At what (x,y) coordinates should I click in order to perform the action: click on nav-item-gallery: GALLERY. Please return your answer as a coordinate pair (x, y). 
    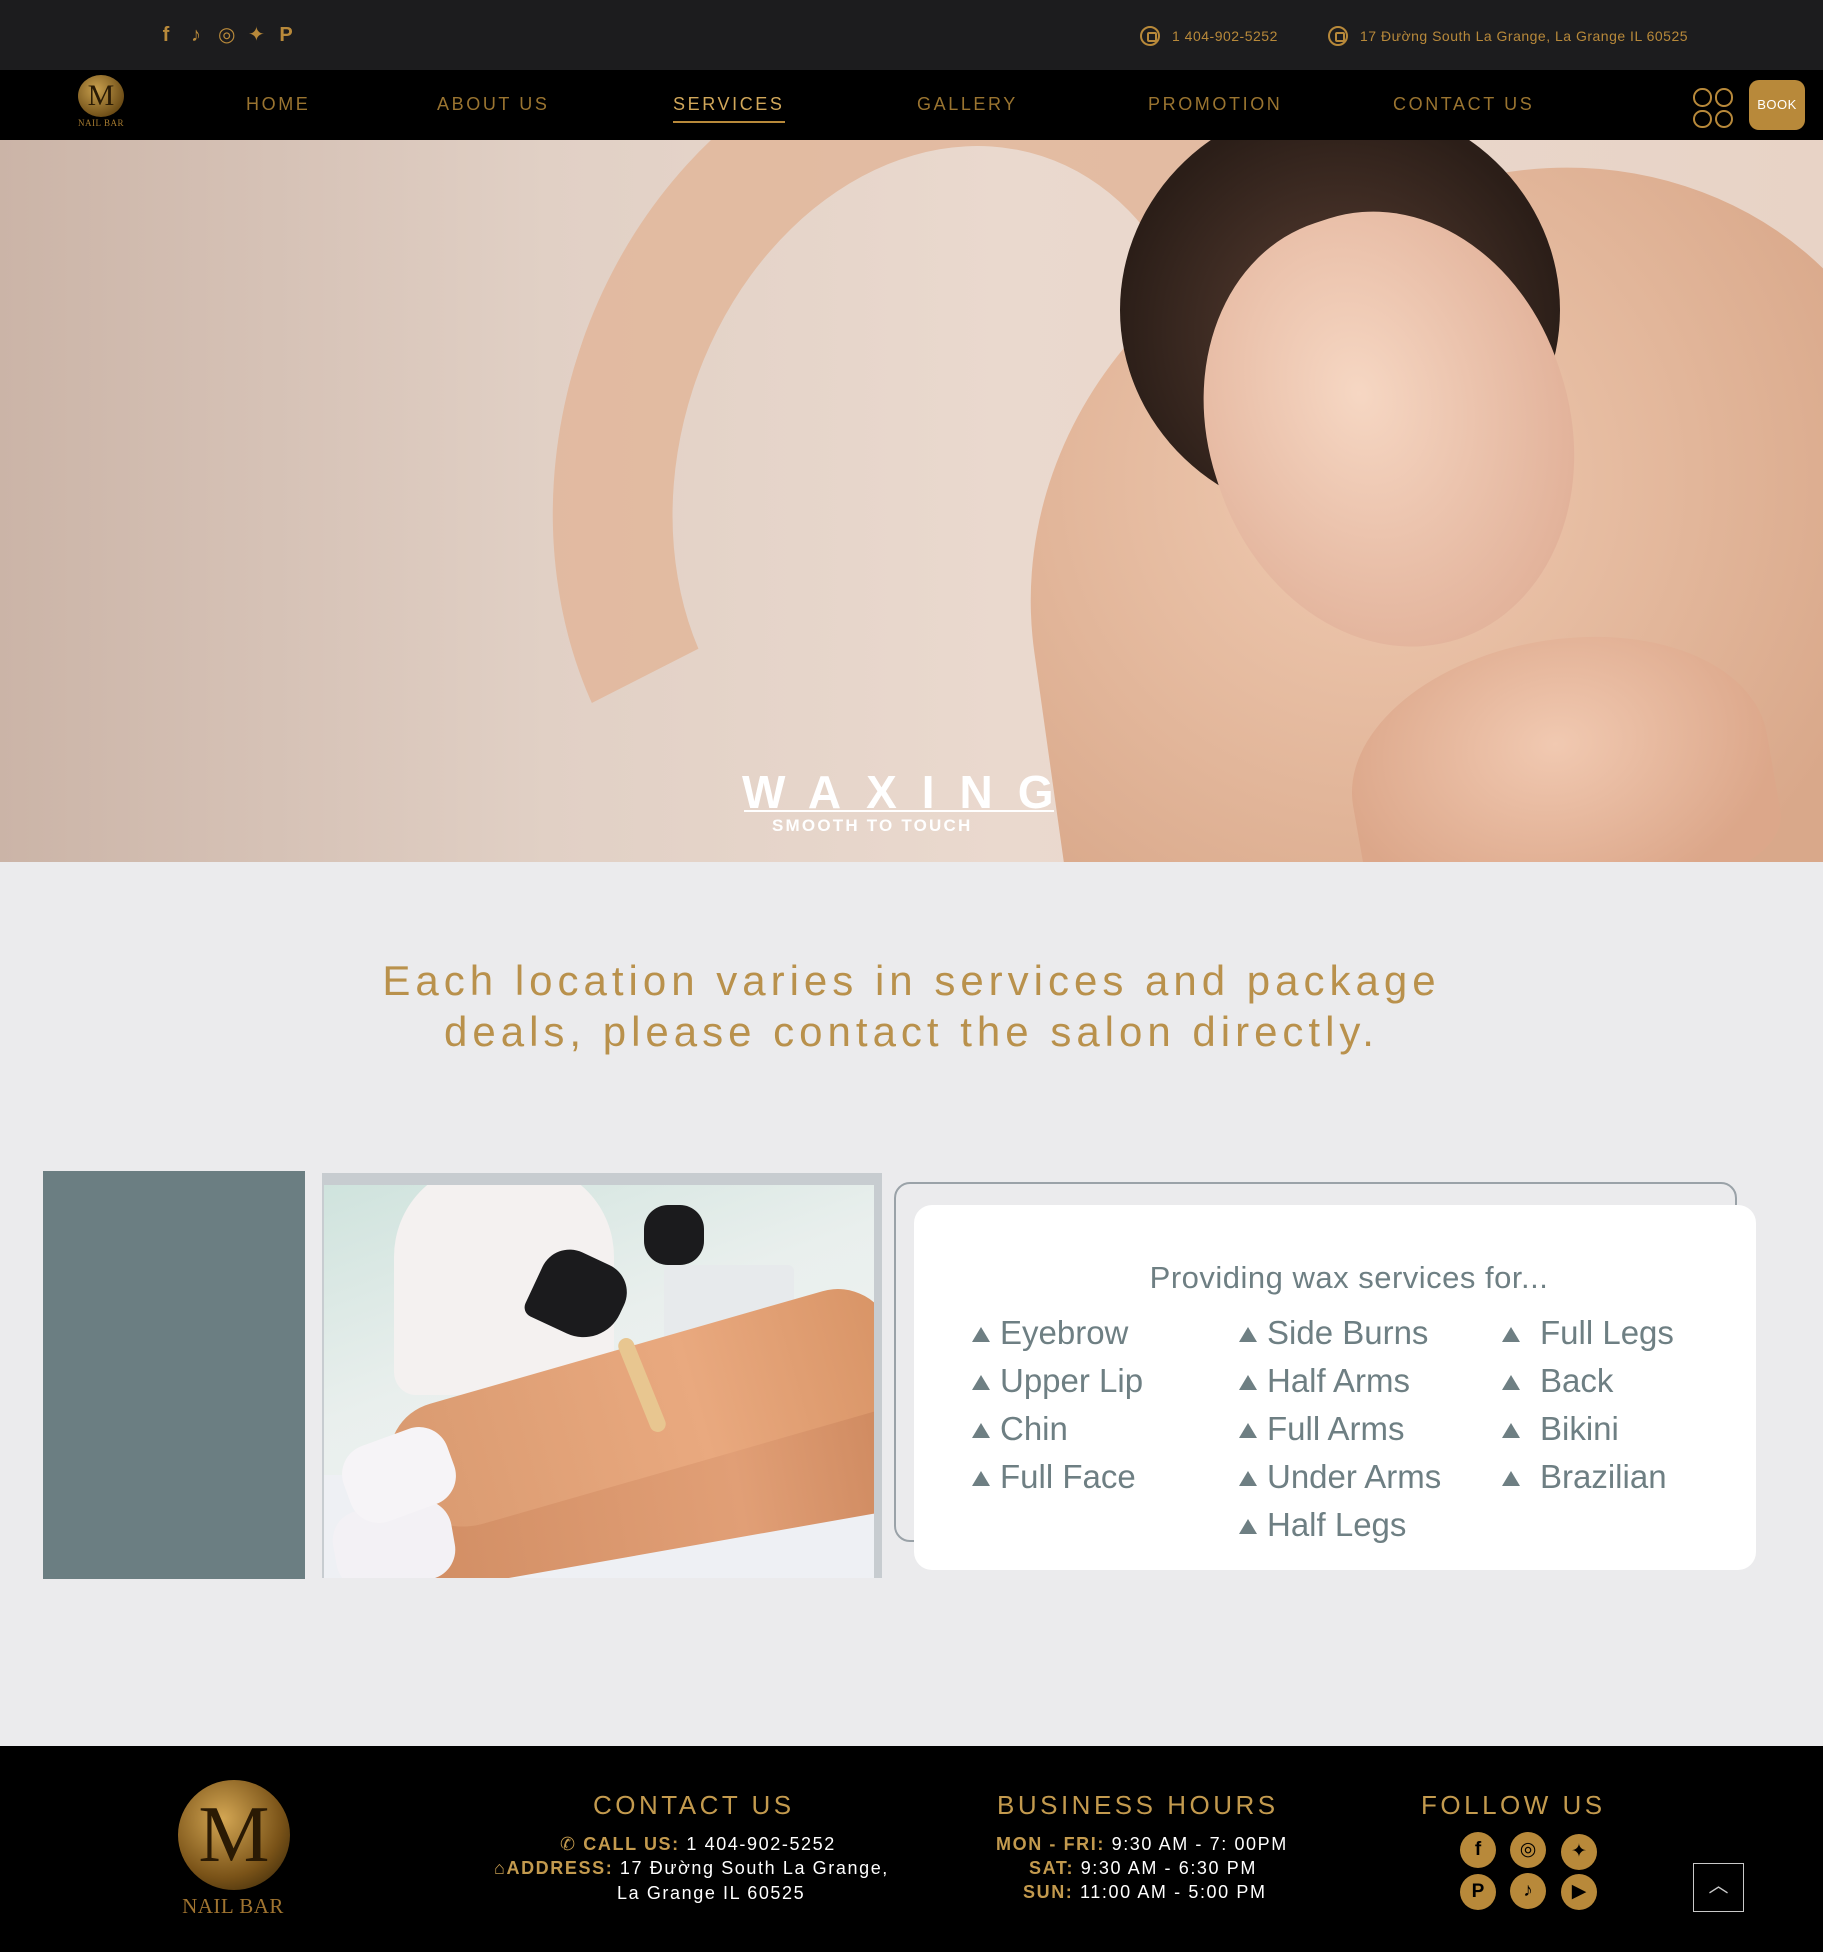
    Looking at the image, I should click on (967, 104).